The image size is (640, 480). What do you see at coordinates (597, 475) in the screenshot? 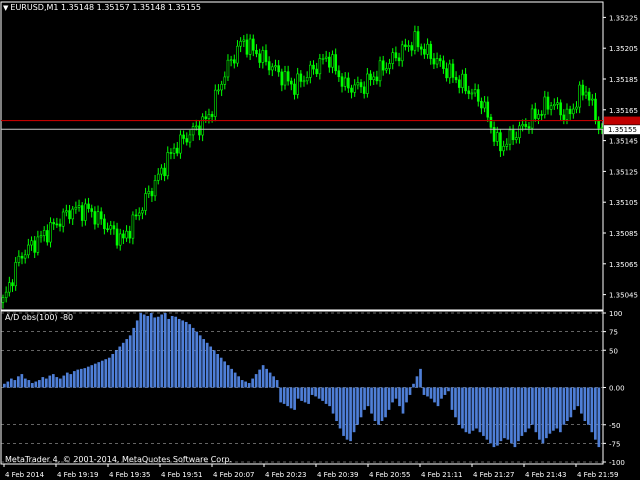
I see `time-axis-label: 4 Feb 21:59` at bounding box center [597, 475].